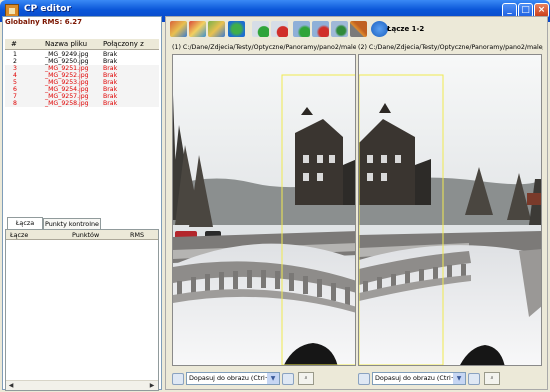  I want to click on add-point-icon, so click(260, 29).